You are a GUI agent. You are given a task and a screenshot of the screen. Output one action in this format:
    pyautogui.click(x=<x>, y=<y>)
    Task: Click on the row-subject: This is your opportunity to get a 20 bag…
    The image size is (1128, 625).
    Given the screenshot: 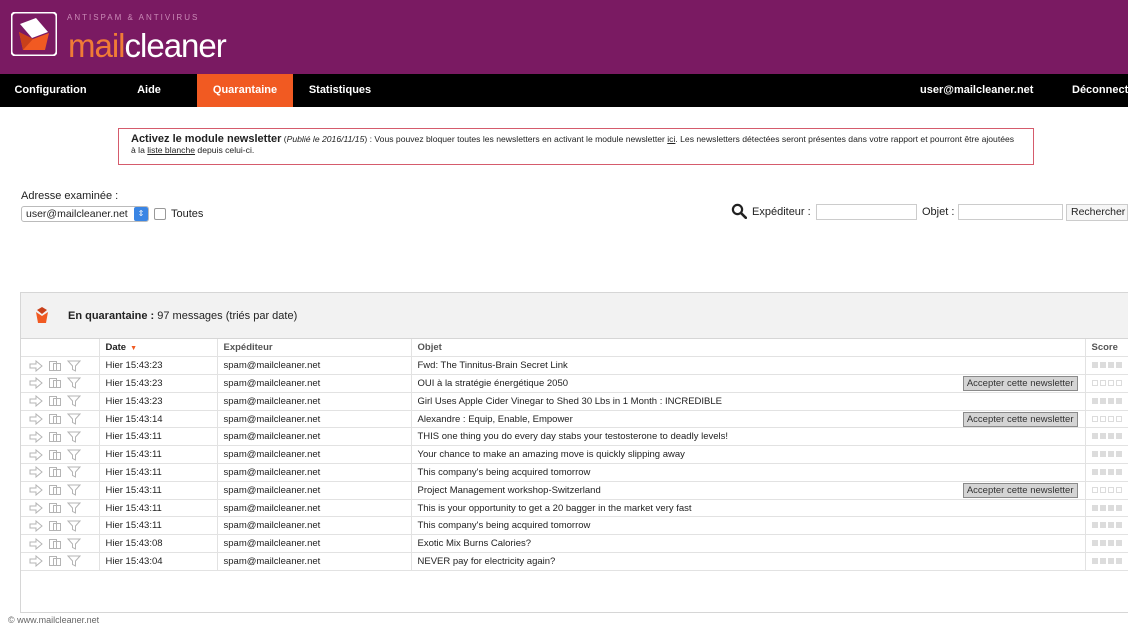 What is the action you would take?
    pyautogui.click(x=555, y=508)
    